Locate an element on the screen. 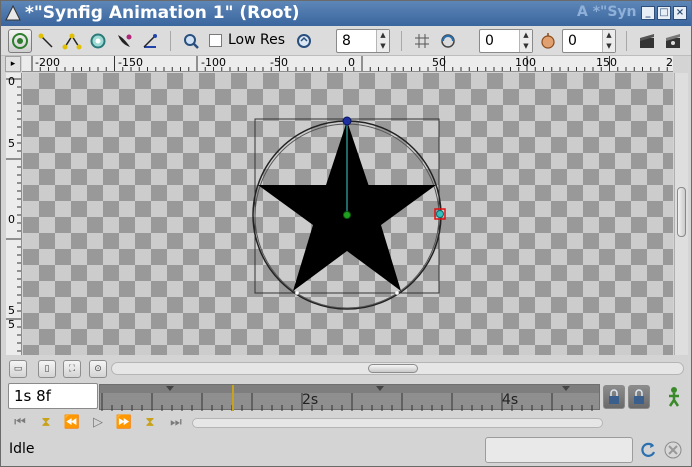  onion-future-value: 0 is located at coordinates (572, 41).